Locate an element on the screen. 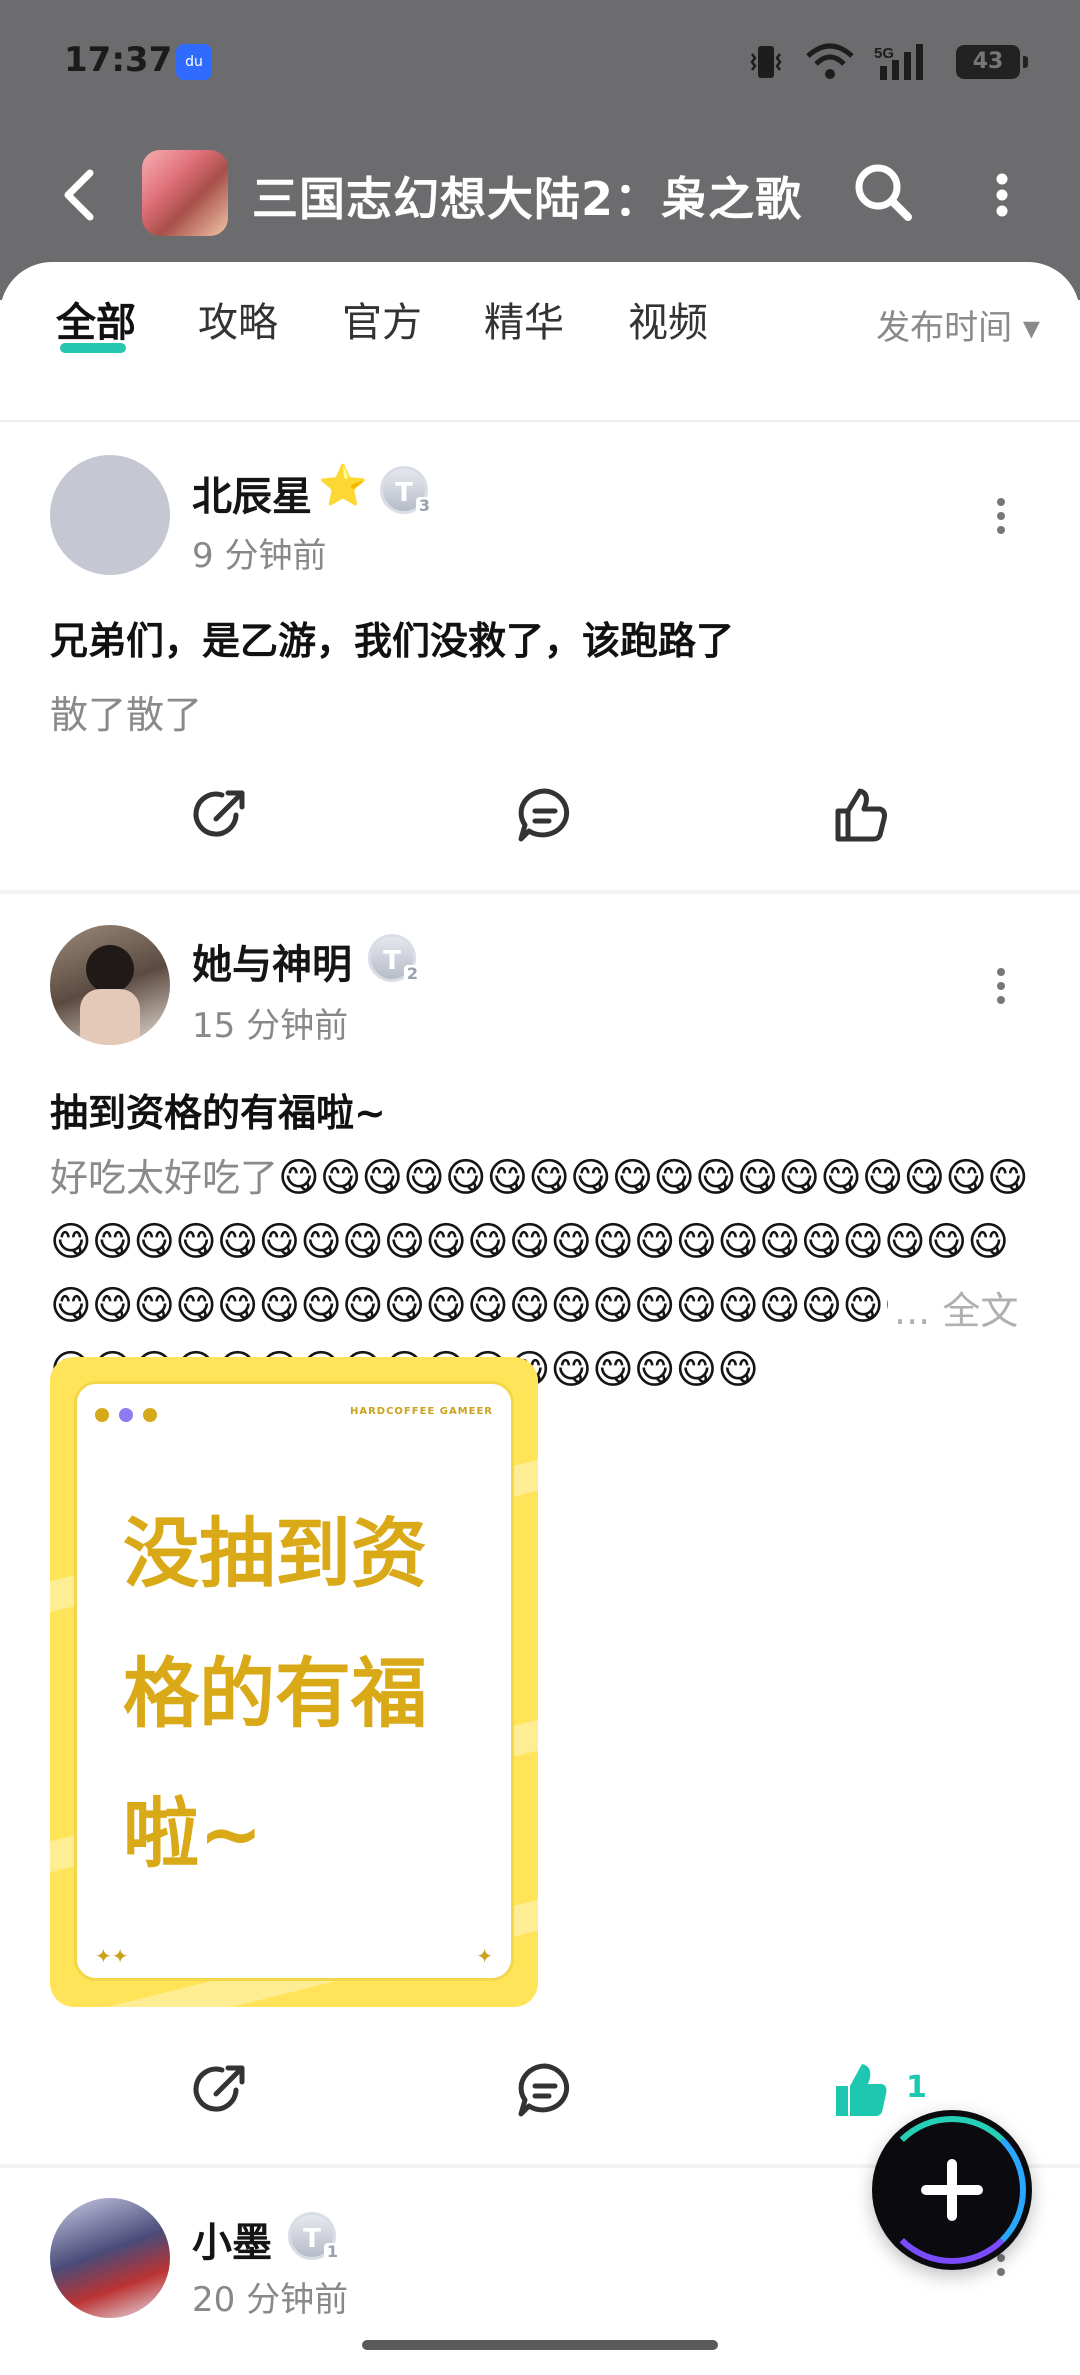  post-body: 散了散了 is located at coordinates (126, 711).